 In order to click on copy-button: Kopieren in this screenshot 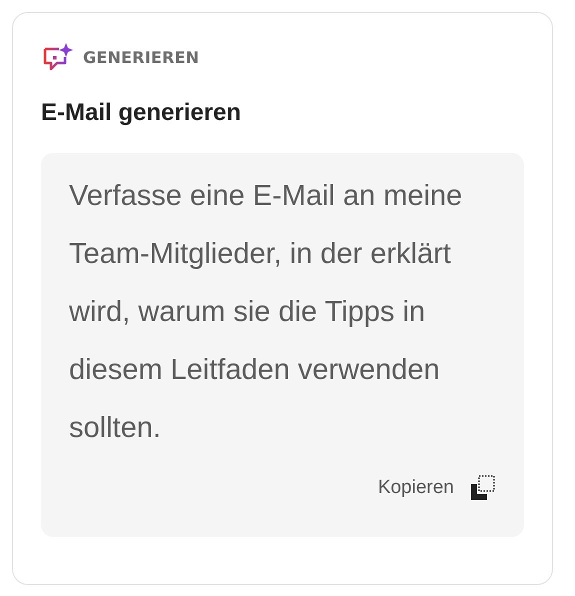, I will do `click(437, 488)`.